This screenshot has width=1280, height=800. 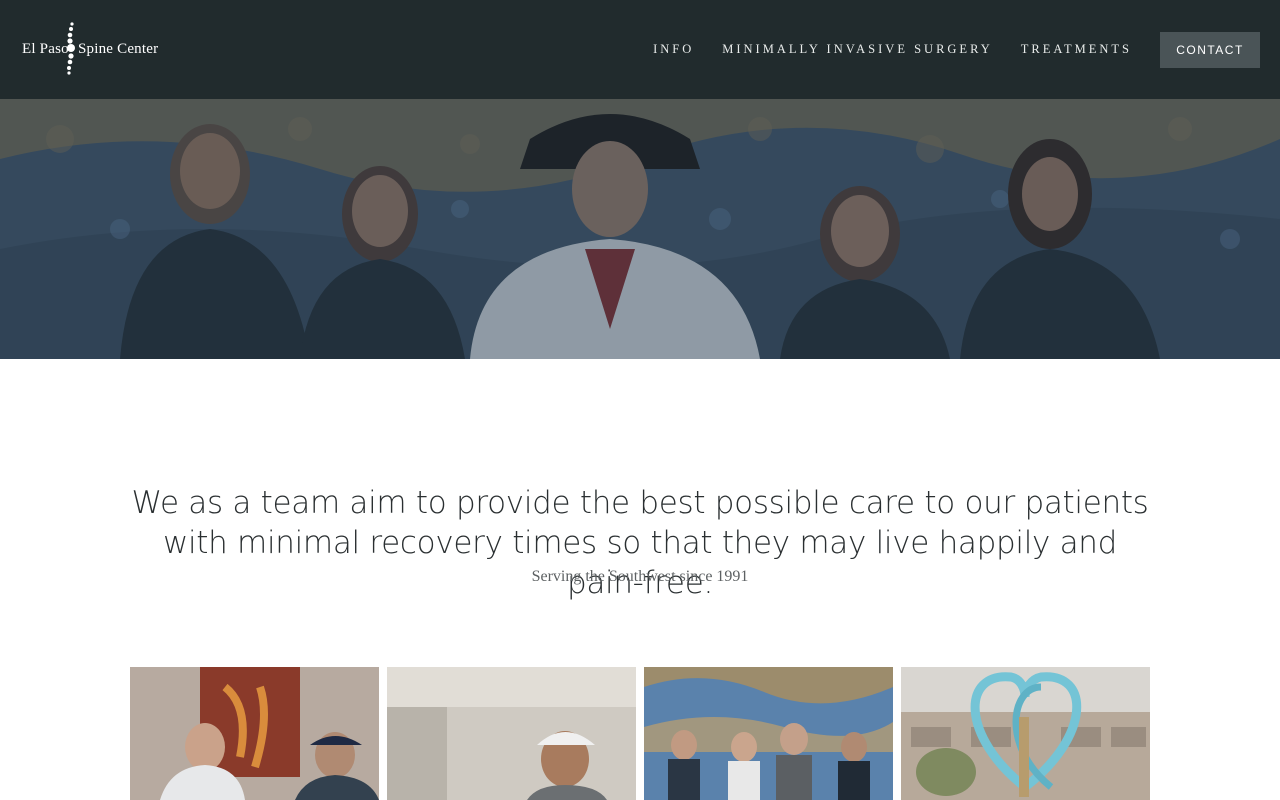 I want to click on nav-minimally-invasive-surgery: MINIMALLY INVASIVE SURGERY, so click(x=857, y=49).